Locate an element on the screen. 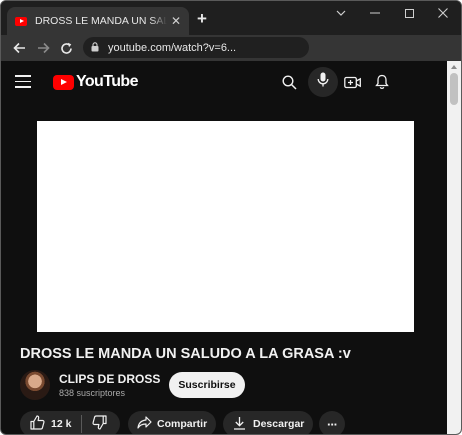  mic-icon is located at coordinates (323, 82).